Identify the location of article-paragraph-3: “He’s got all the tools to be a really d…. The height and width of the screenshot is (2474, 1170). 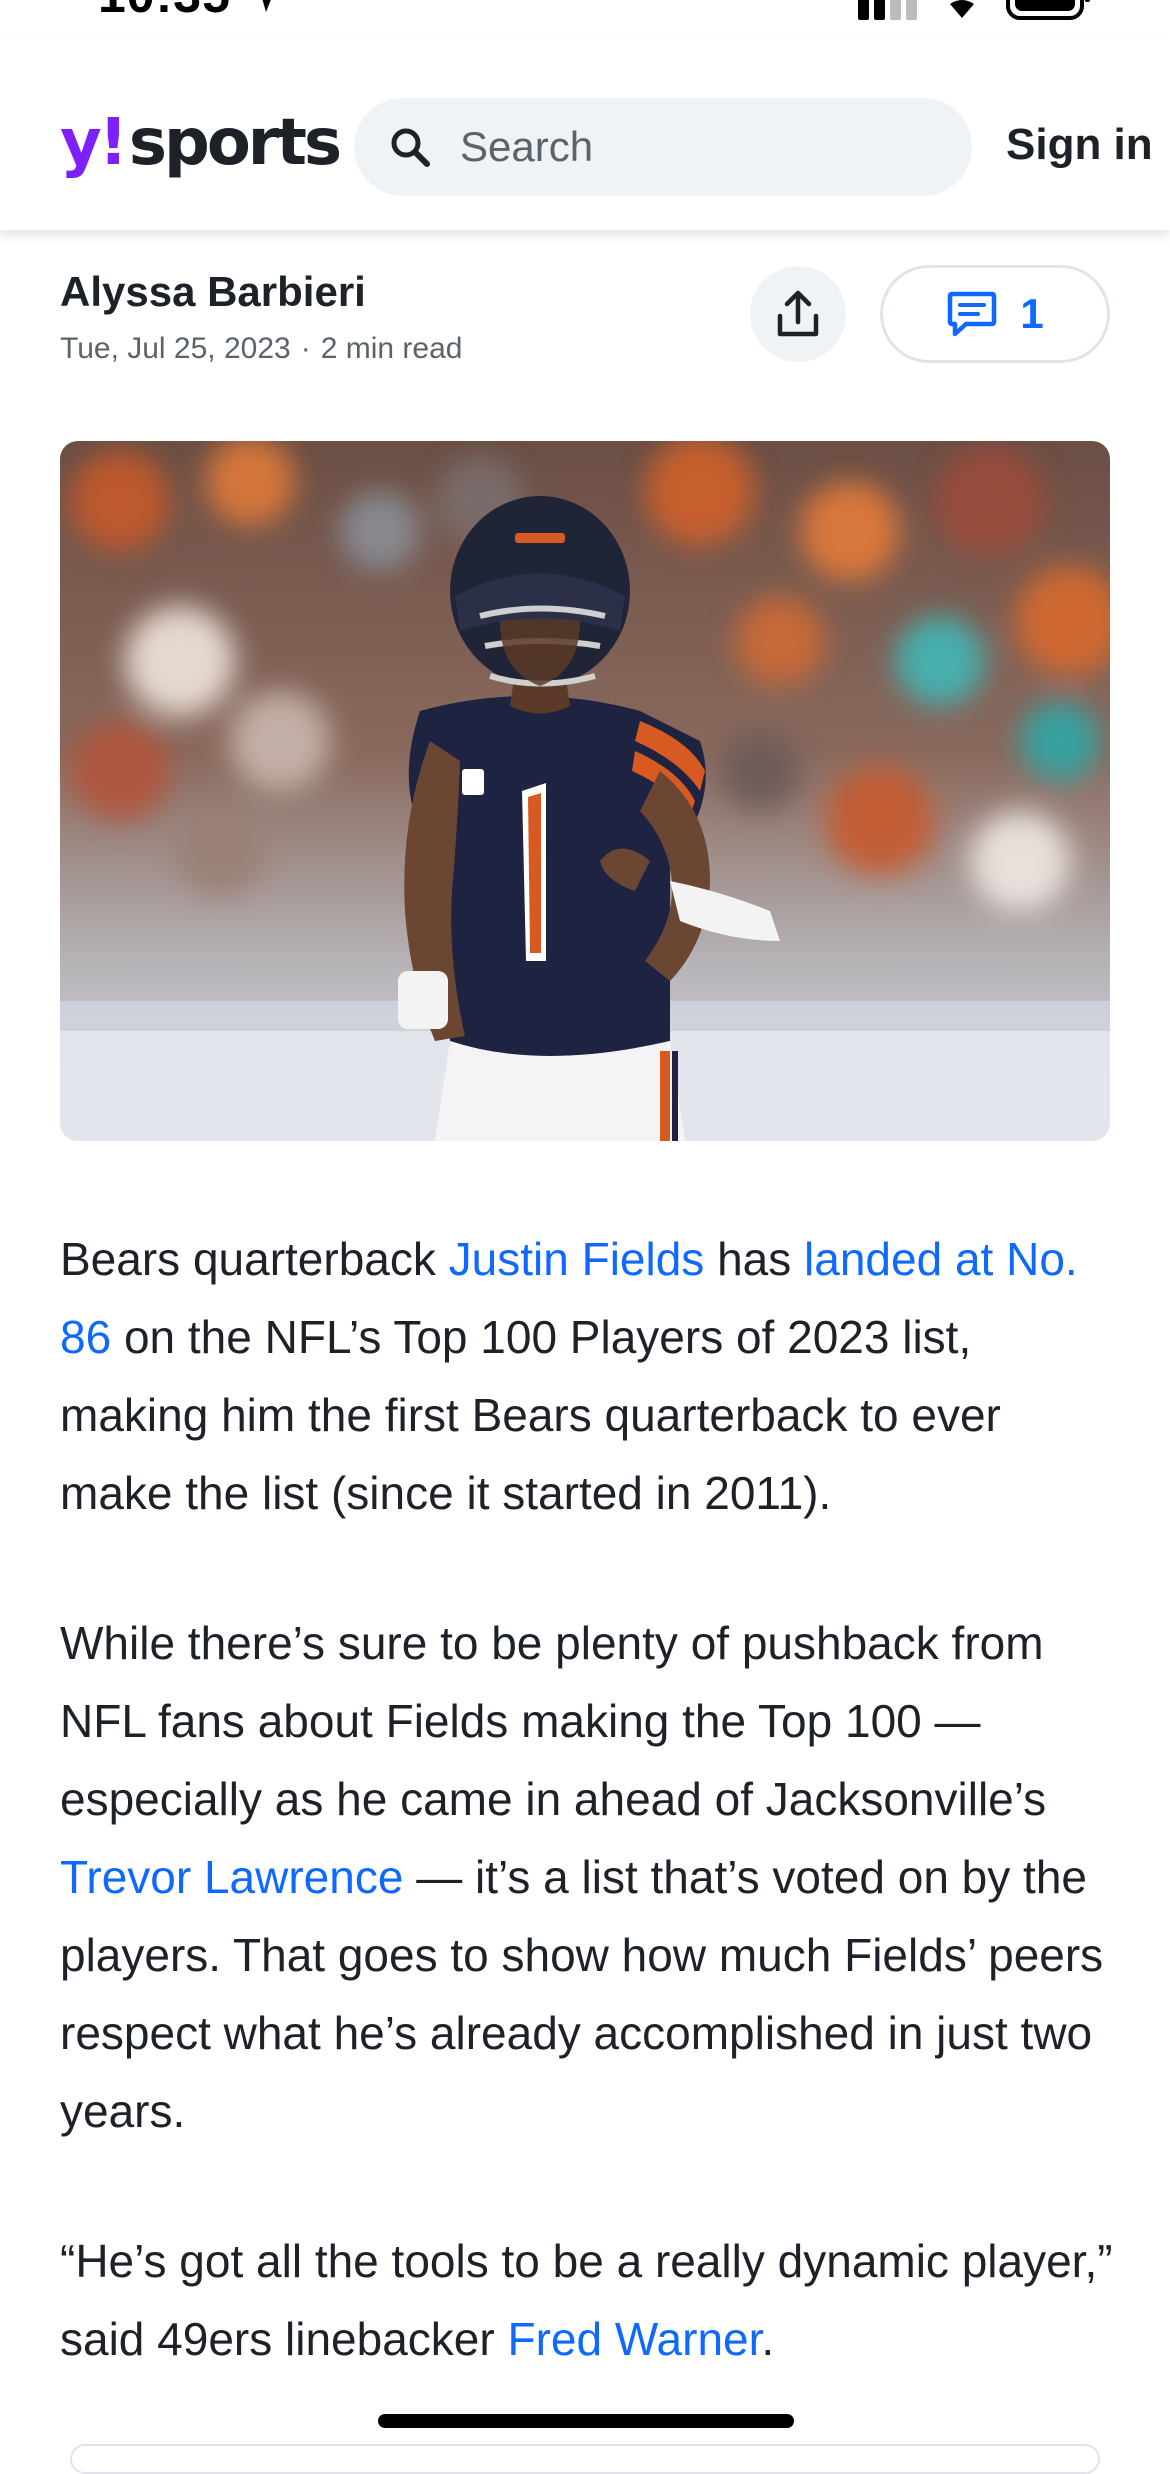
(590, 2300).